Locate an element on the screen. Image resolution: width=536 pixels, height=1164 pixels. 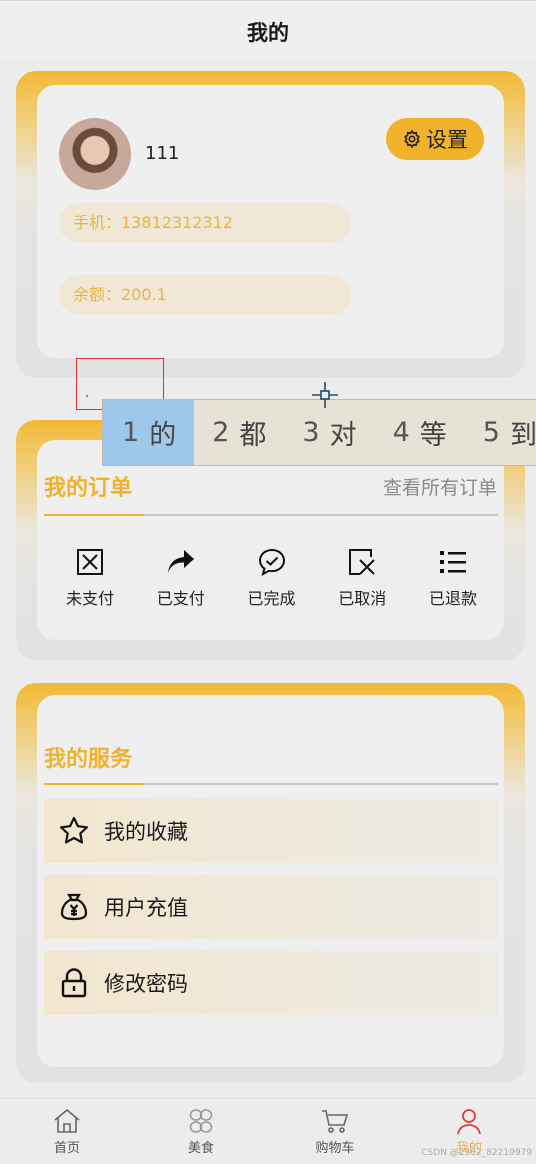
tab-home: 首页 is located at coordinates (67, 1131).